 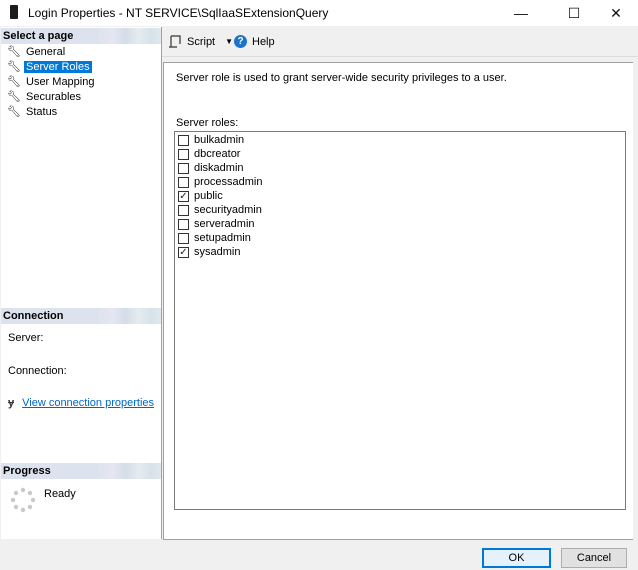 I want to click on list-item: dbcreator, so click(x=209, y=154).